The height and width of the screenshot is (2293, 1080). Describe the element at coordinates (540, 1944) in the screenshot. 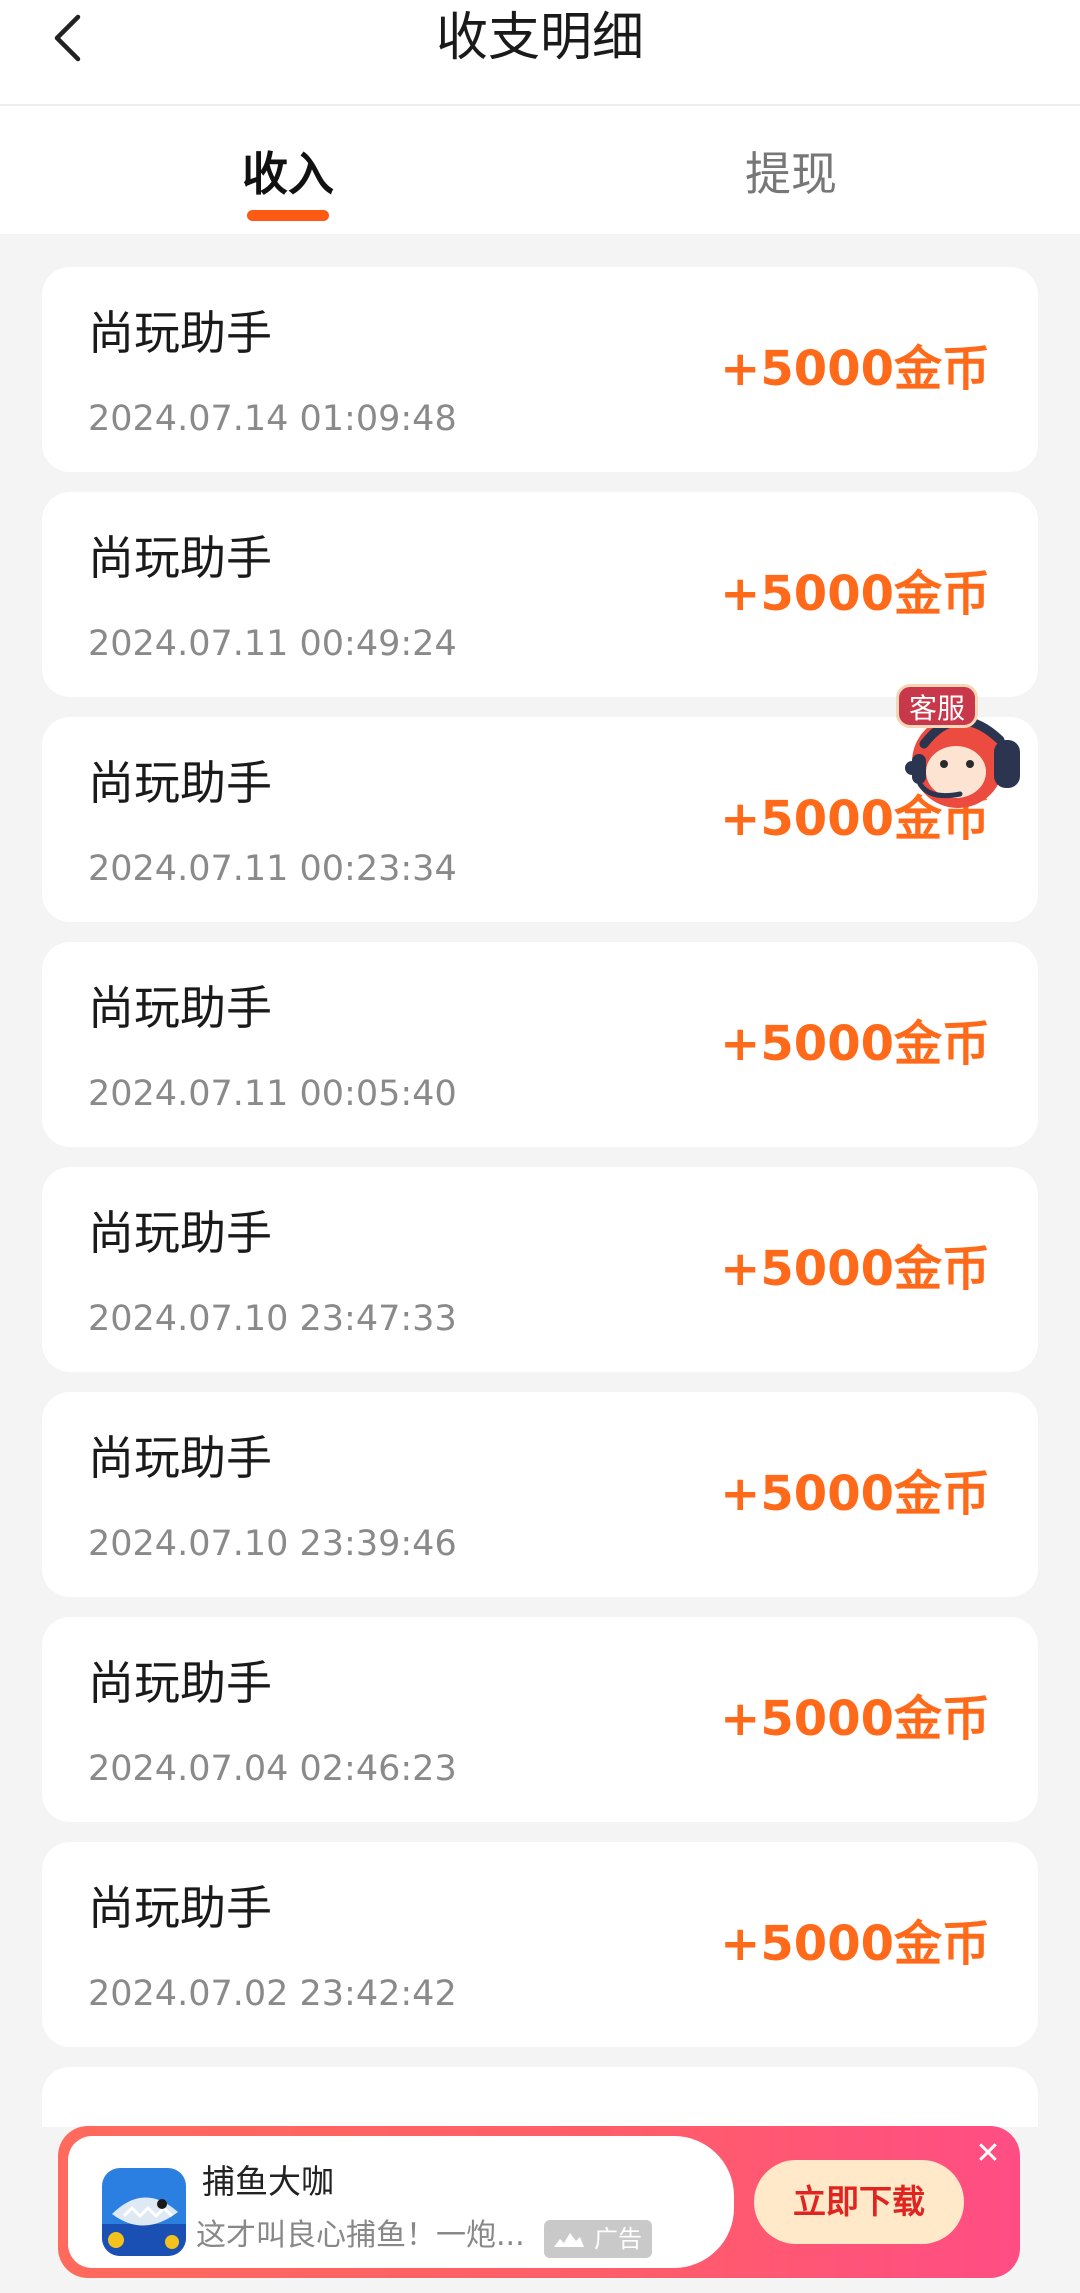

I see `list-item: 尚玩助手 2024.07.02 23:42:42 +5000金币` at that location.